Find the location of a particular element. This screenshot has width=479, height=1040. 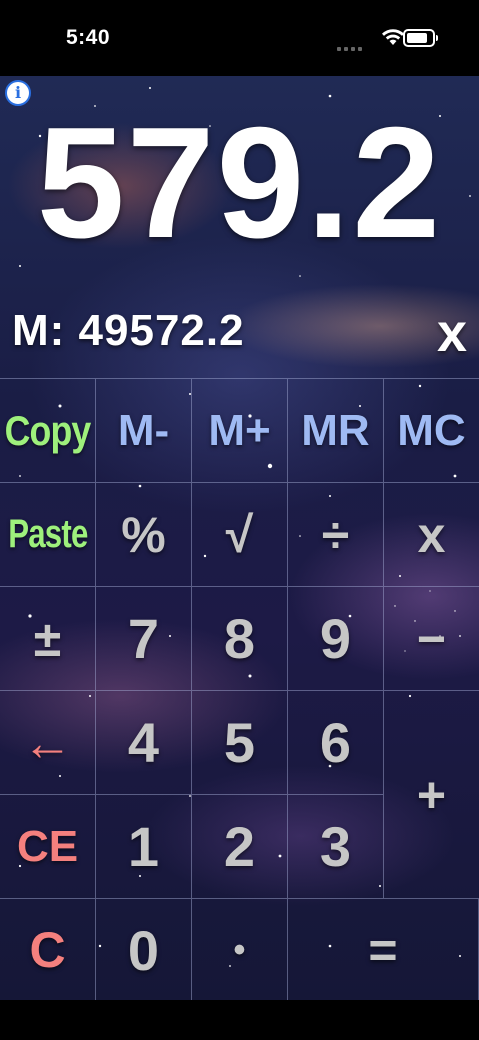

percent-button: % is located at coordinates (144, 535).